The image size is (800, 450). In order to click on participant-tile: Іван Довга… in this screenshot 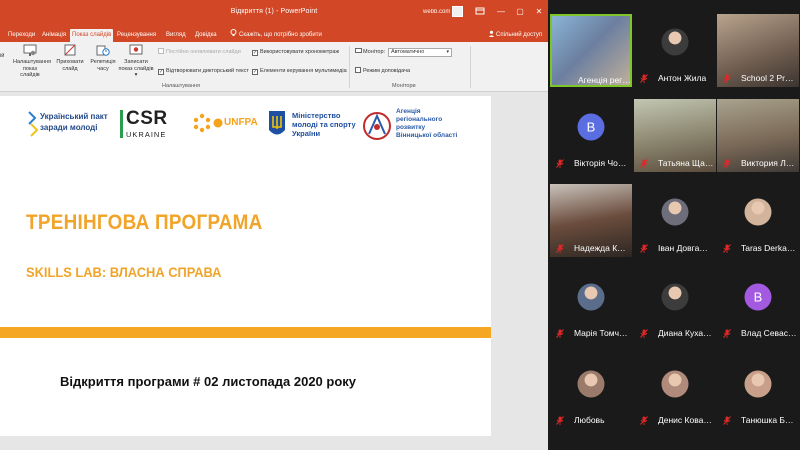, I will do `click(675, 220)`.